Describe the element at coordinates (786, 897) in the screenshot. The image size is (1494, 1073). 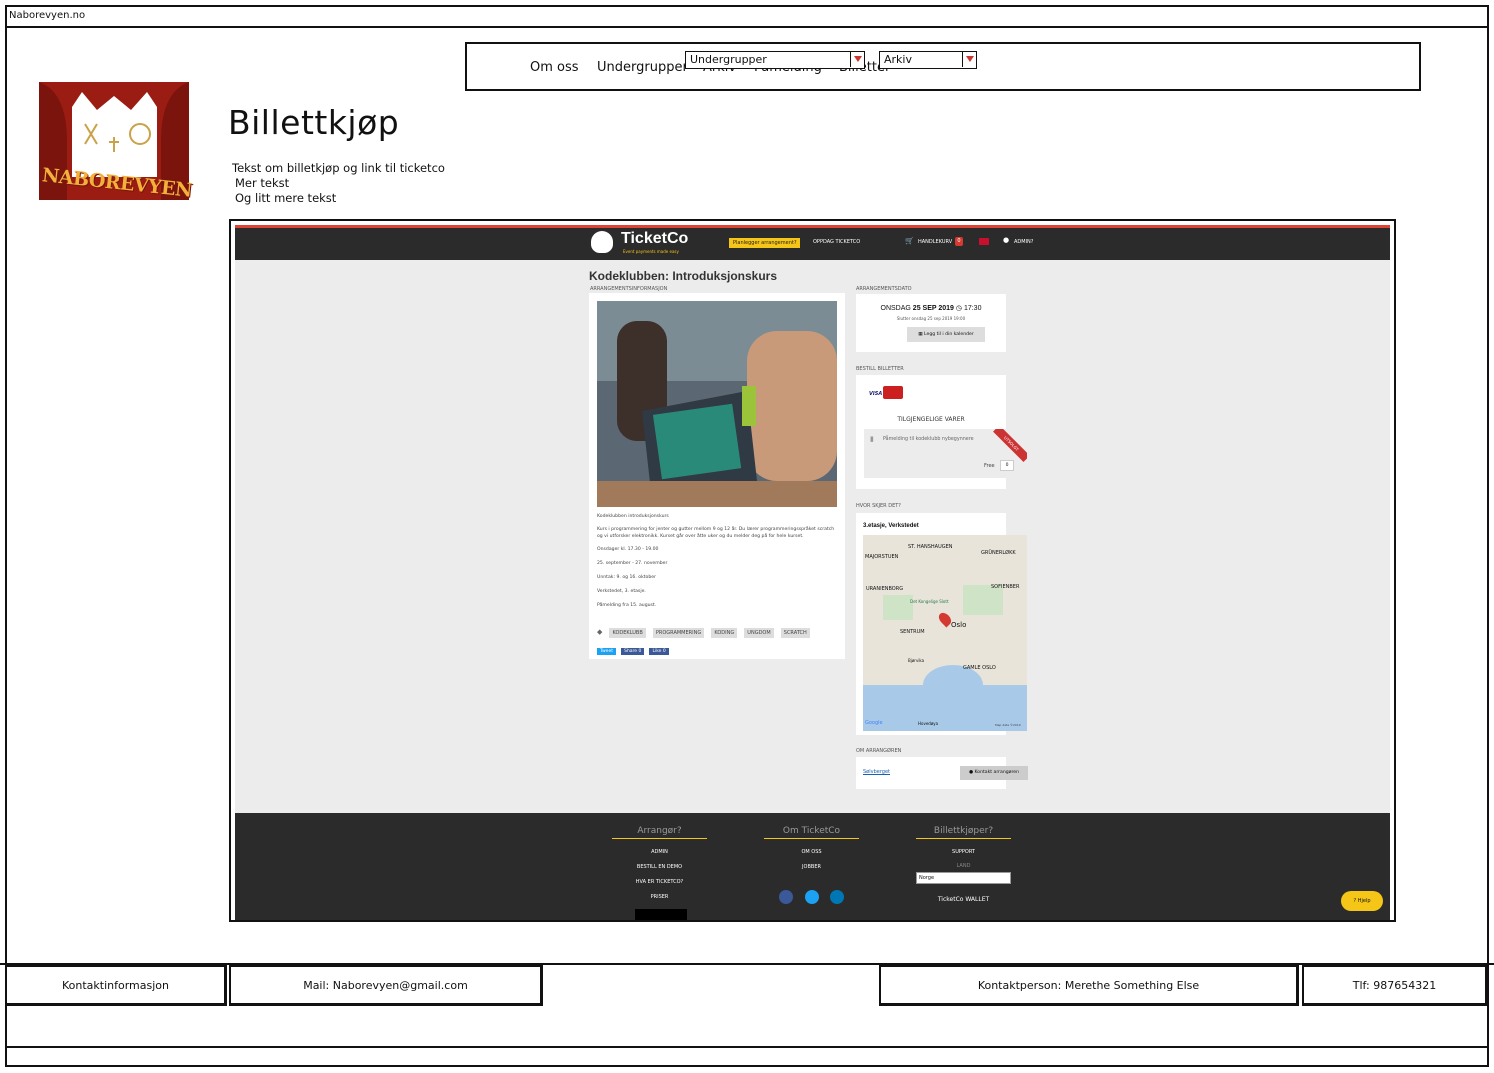
I see `facebook-icon` at that location.